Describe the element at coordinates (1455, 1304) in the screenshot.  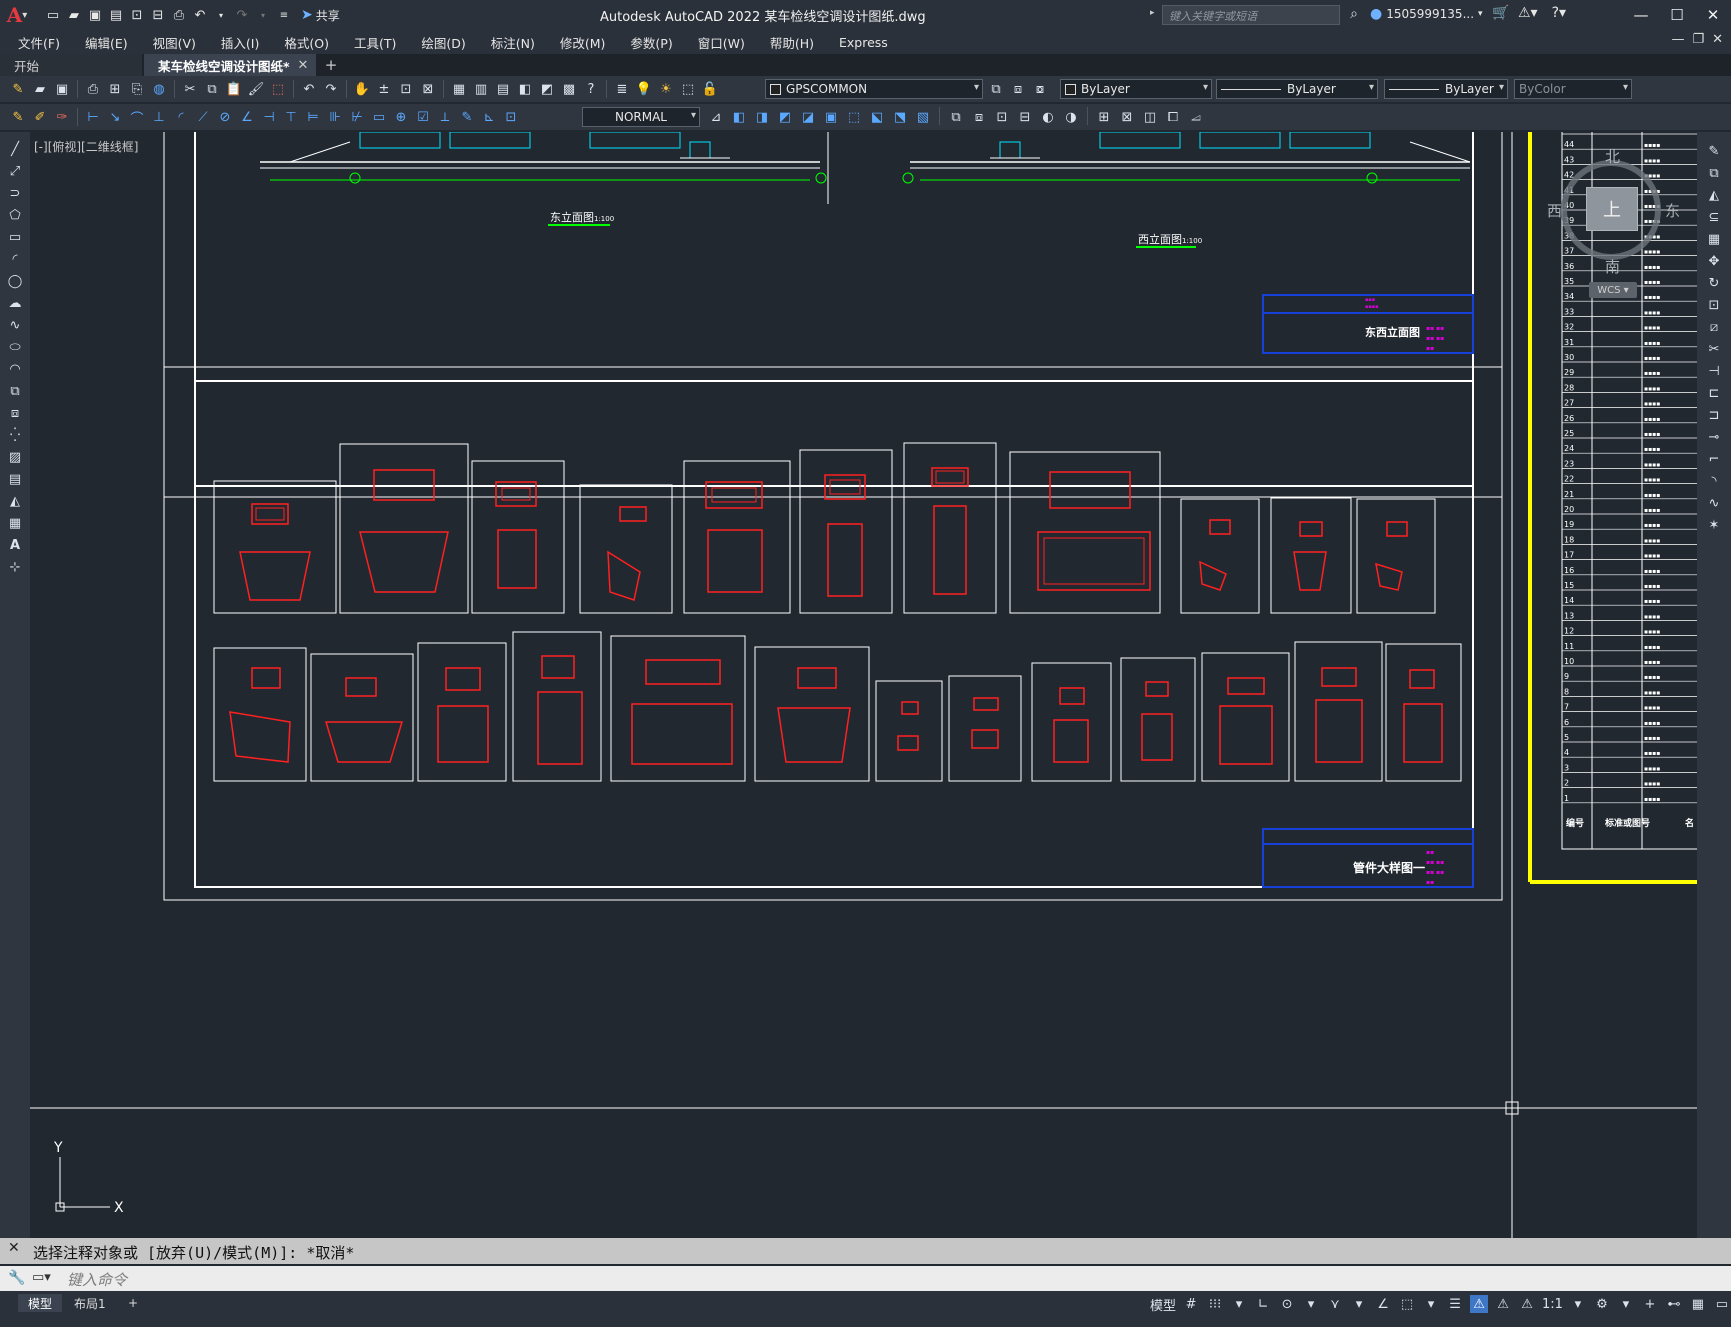
I see `lineweight-icon: ☰` at that location.